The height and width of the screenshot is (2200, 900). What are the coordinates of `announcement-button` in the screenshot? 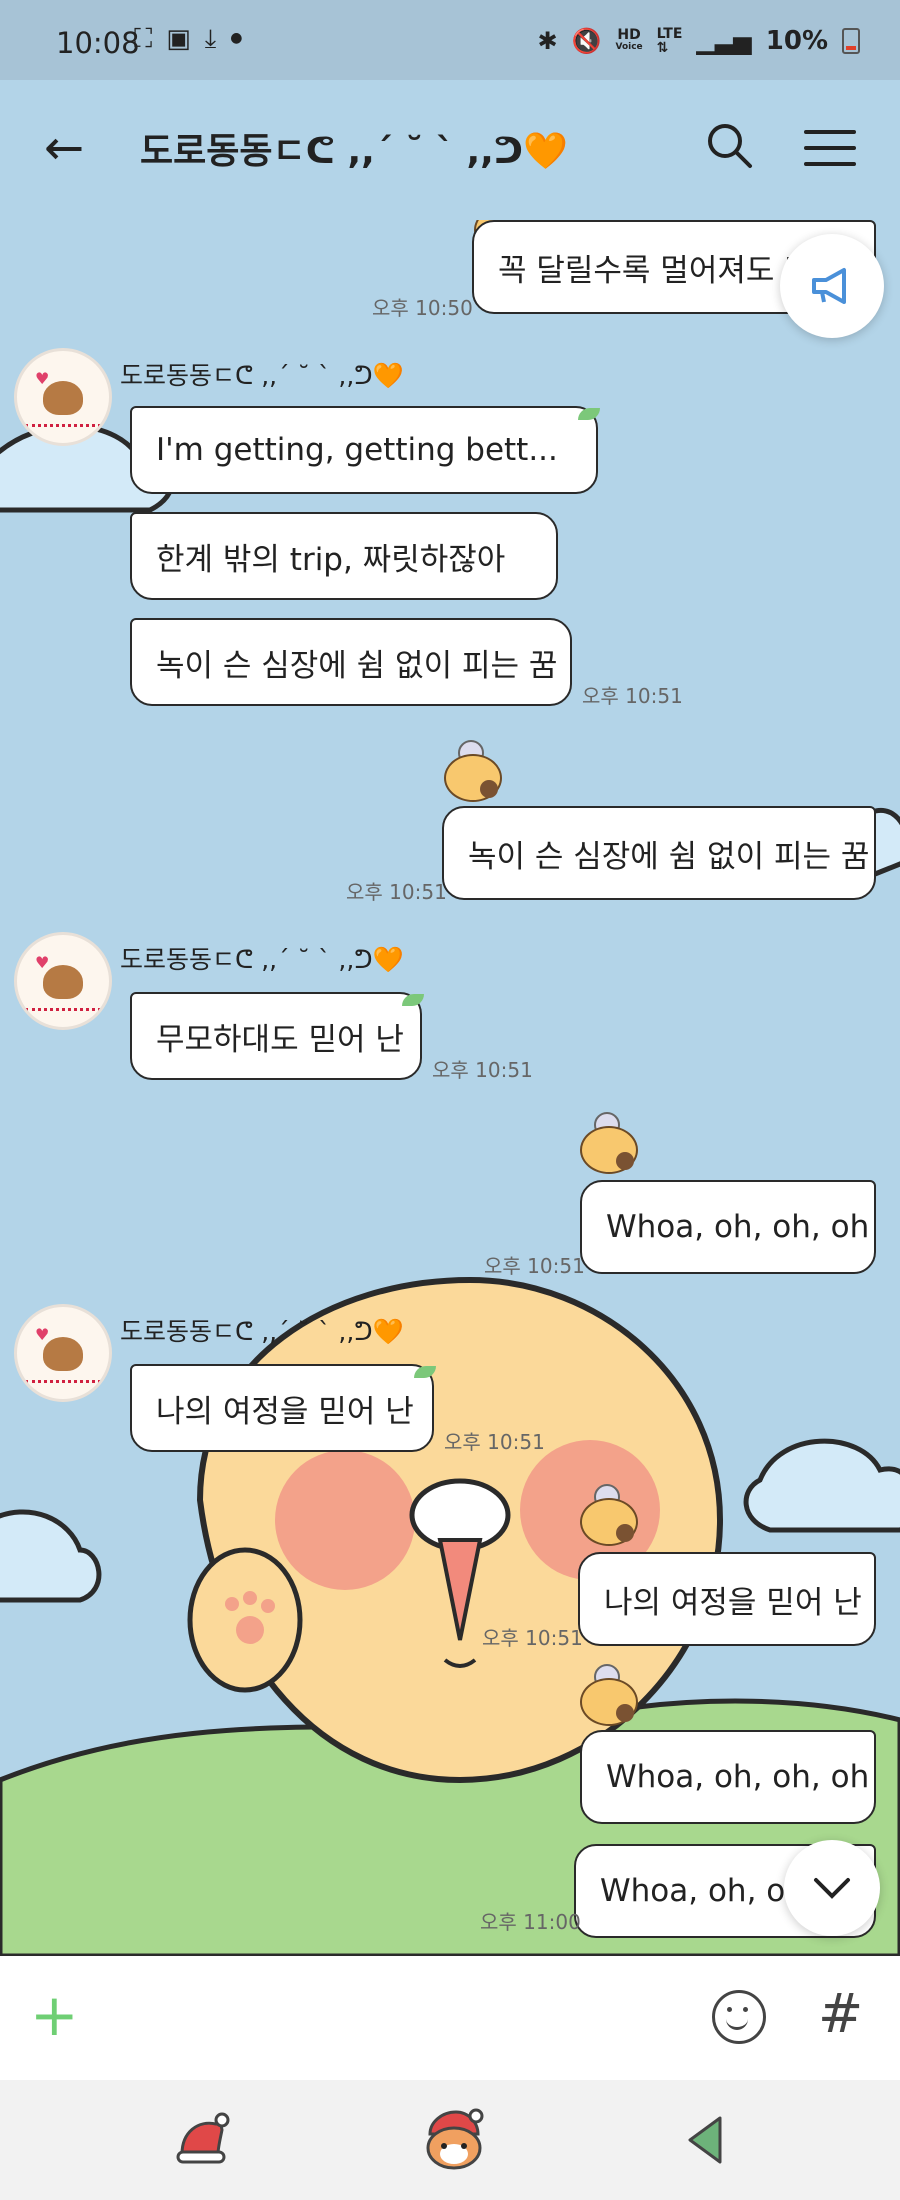 It's located at (832, 286).